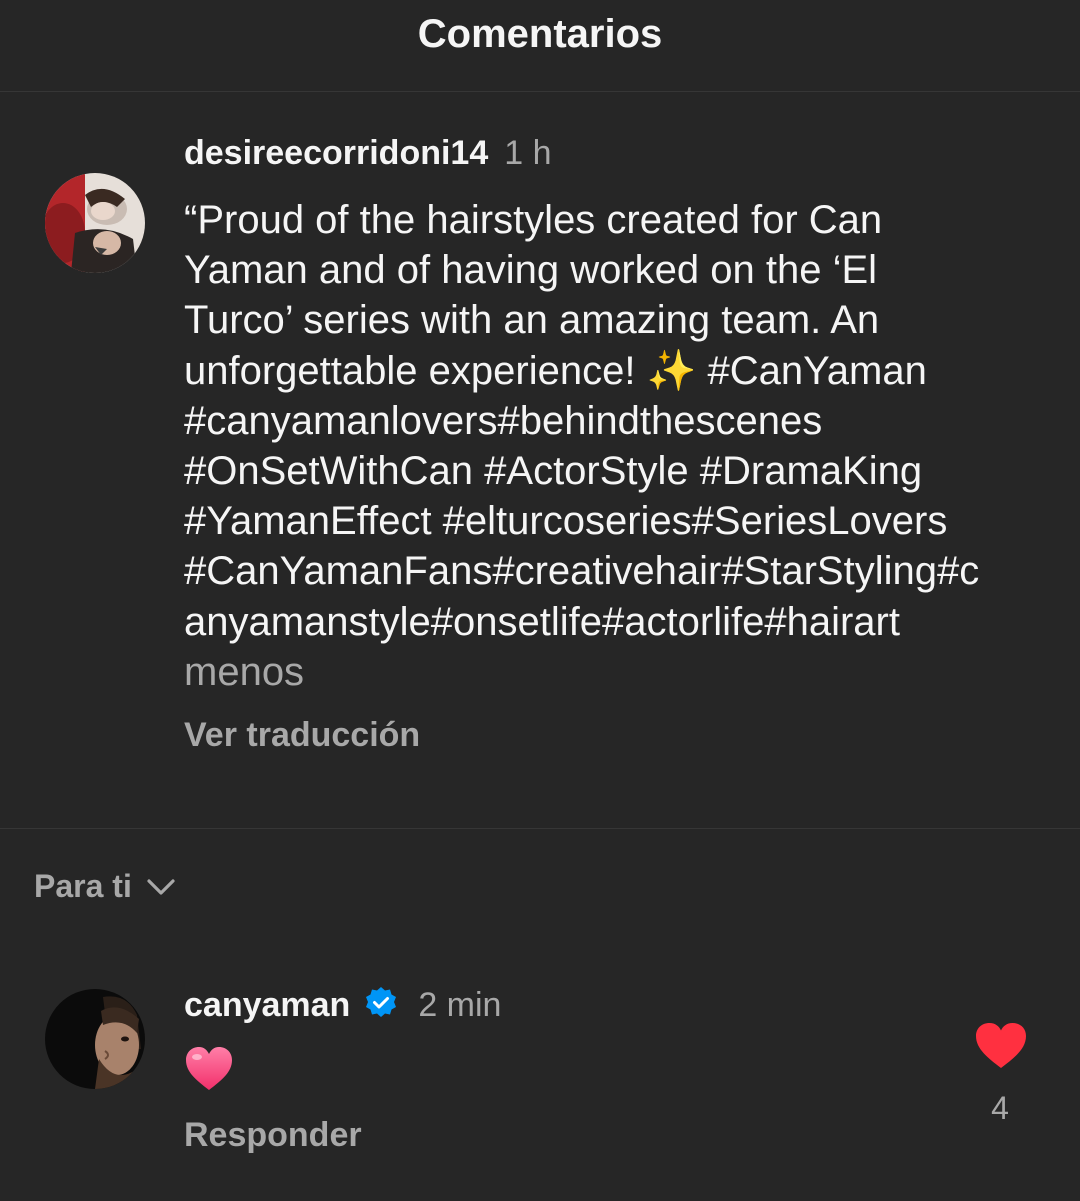 This screenshot has width=1080, height=1201. Describe the element at coordinates (336, 153) in the screenshot. I see `caption-username: desireecorridoni14` at that location.